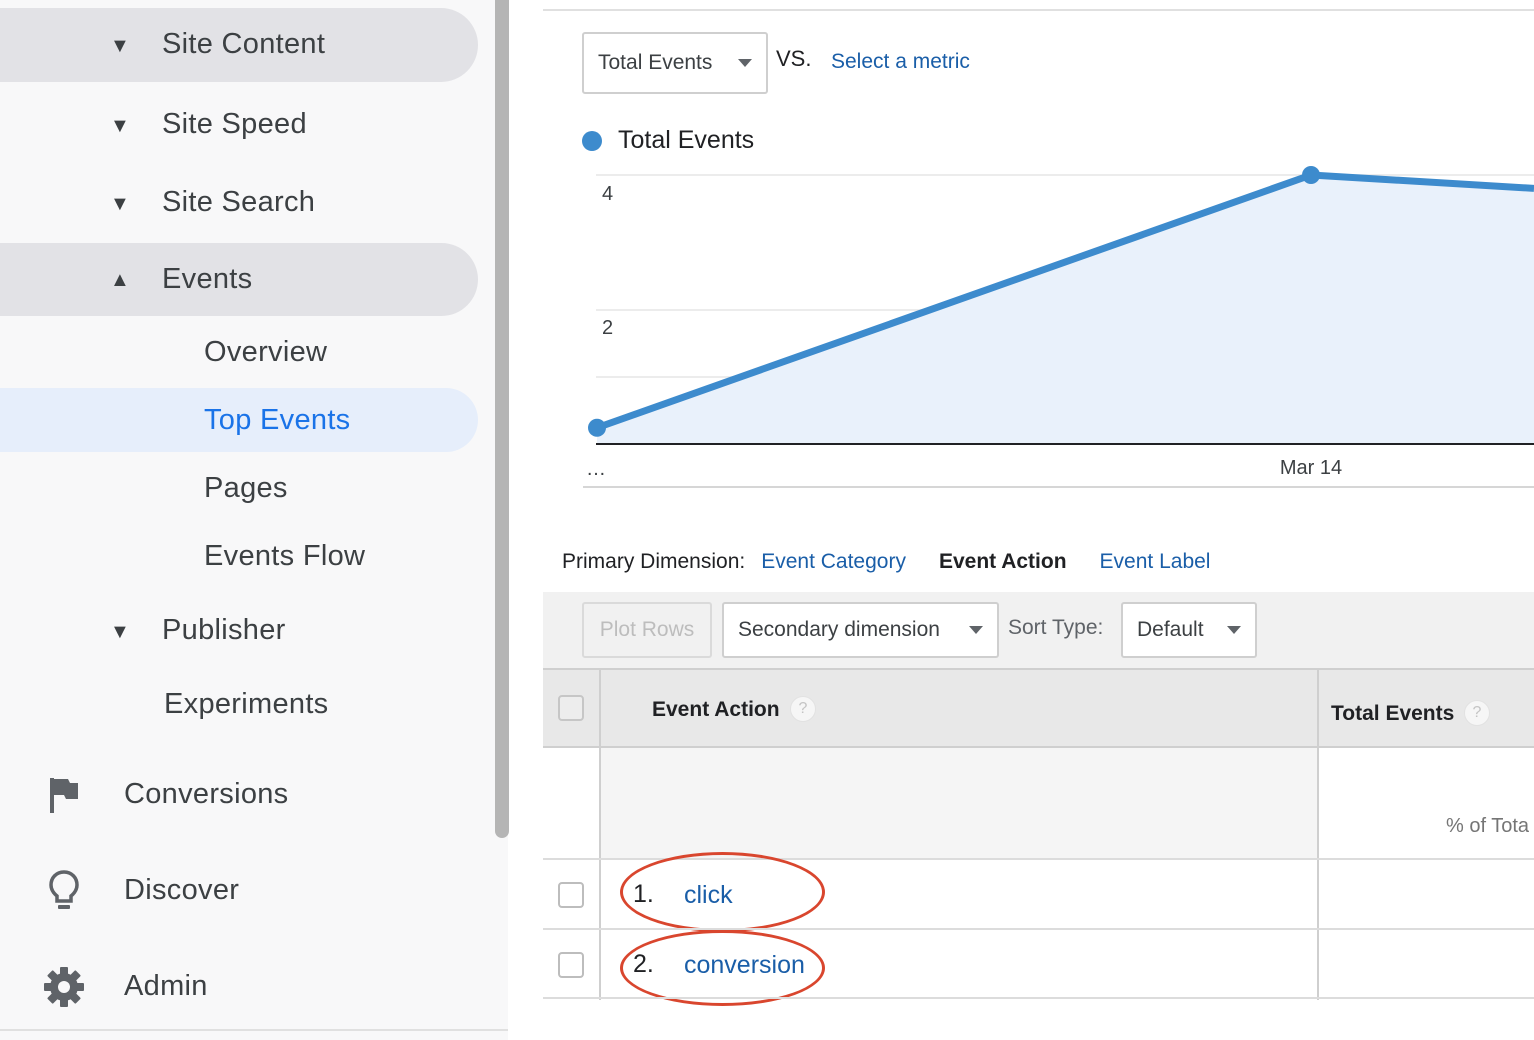 This screenshot has height=1040, width=1534. Describe the element at coordinates (246, 704) in the screenshot. I see `sidebar-item-label: Experiments` at that location.